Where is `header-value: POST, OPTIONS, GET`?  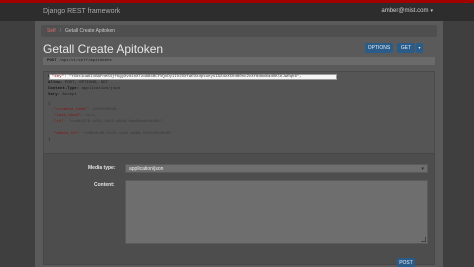
header-value: POST, OPTIONS, GET is located at coordinates (85, 83).